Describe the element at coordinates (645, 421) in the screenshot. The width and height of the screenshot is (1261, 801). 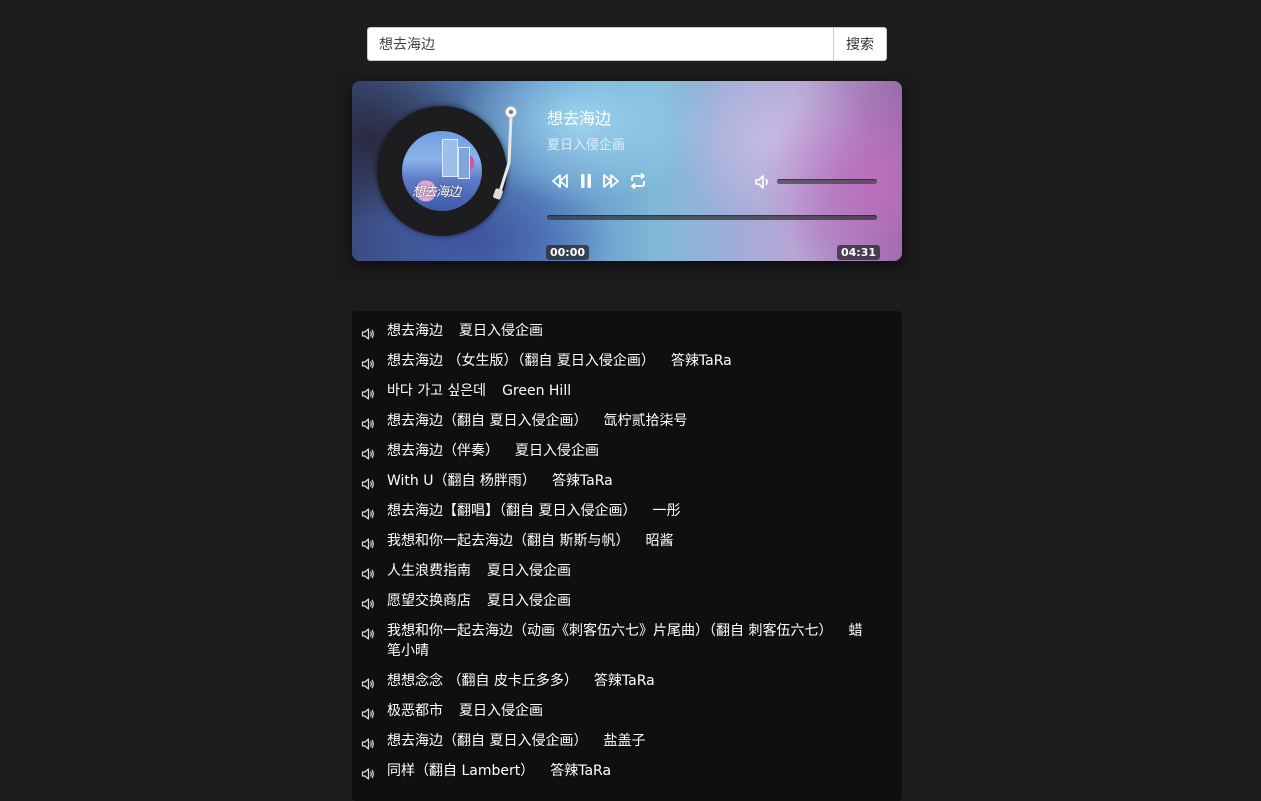
I see `song-artist: 氙柠贰拾柒号` at that location.